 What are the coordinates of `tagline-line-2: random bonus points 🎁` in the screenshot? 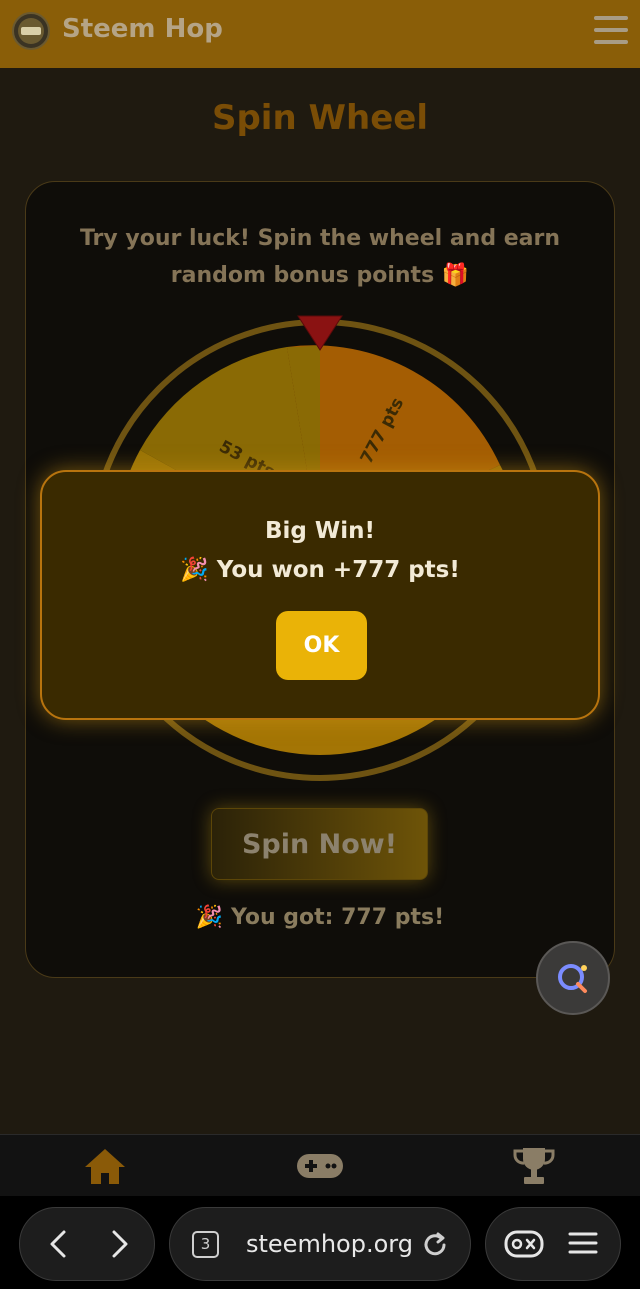 It's located at (320, 275).